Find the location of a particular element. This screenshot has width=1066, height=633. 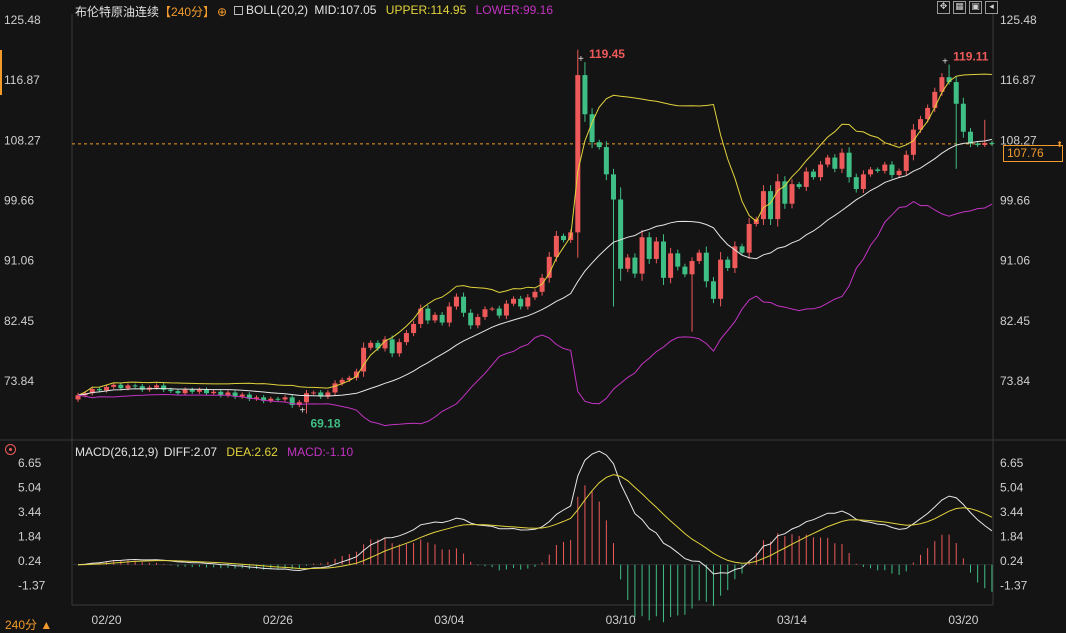

y-tick-label-right: 108.27 is located at coordinates (1018, 140).